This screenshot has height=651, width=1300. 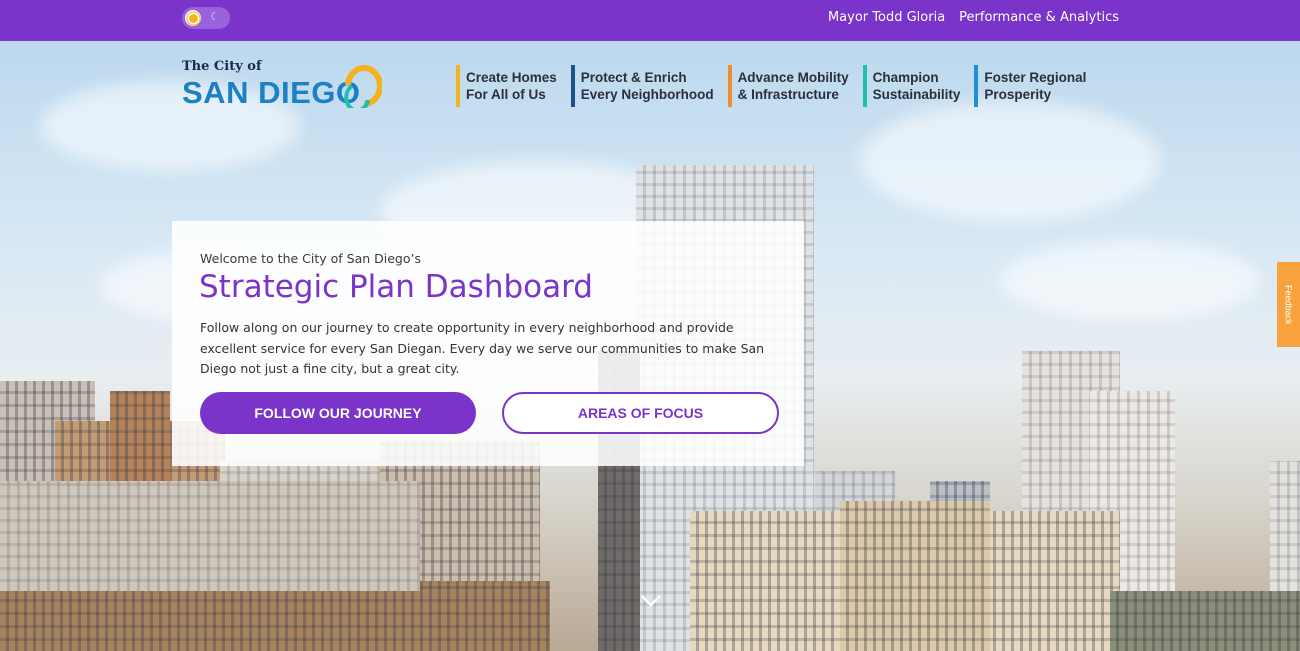 I want to click on follow-our-journey-button: FOLLOW OUR JOURNEY, so click(x=338, y=413).